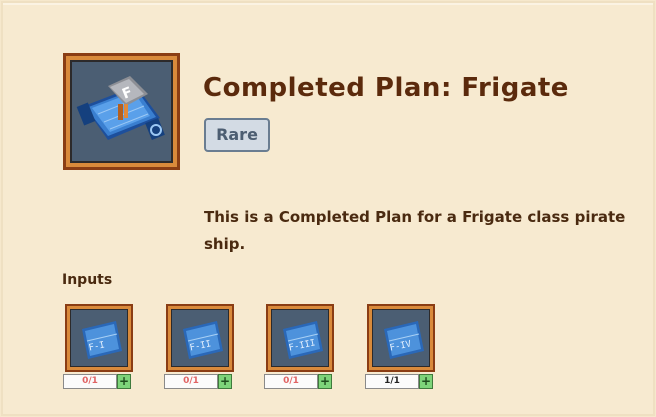  I want to click on input-slot-frame: F-I, so click(99, 338).